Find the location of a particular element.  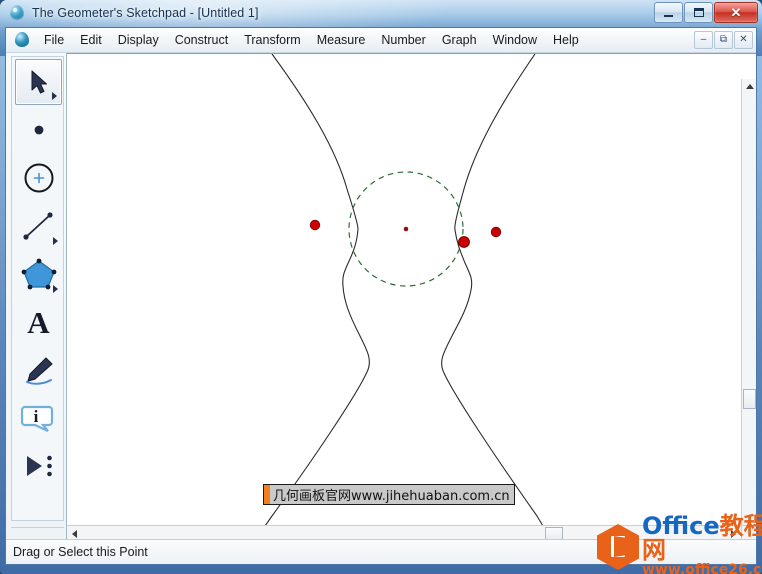

triangle-left-icon is located at coordinates (74, 533).